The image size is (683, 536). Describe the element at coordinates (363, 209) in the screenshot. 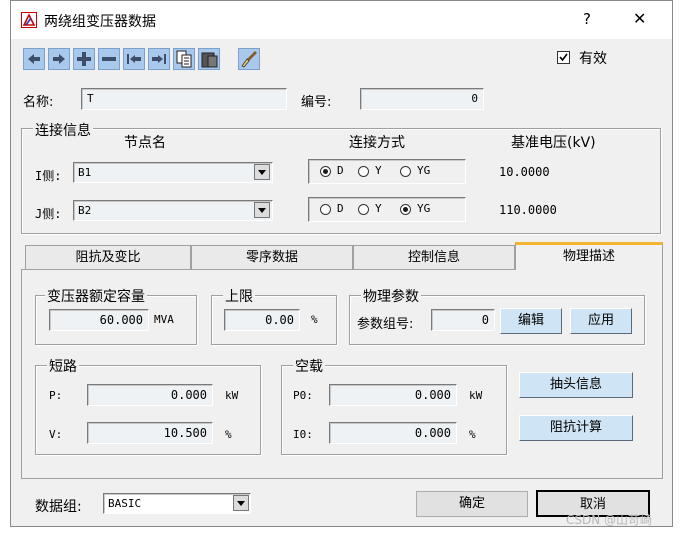

I see `j-radio-y` at that location.